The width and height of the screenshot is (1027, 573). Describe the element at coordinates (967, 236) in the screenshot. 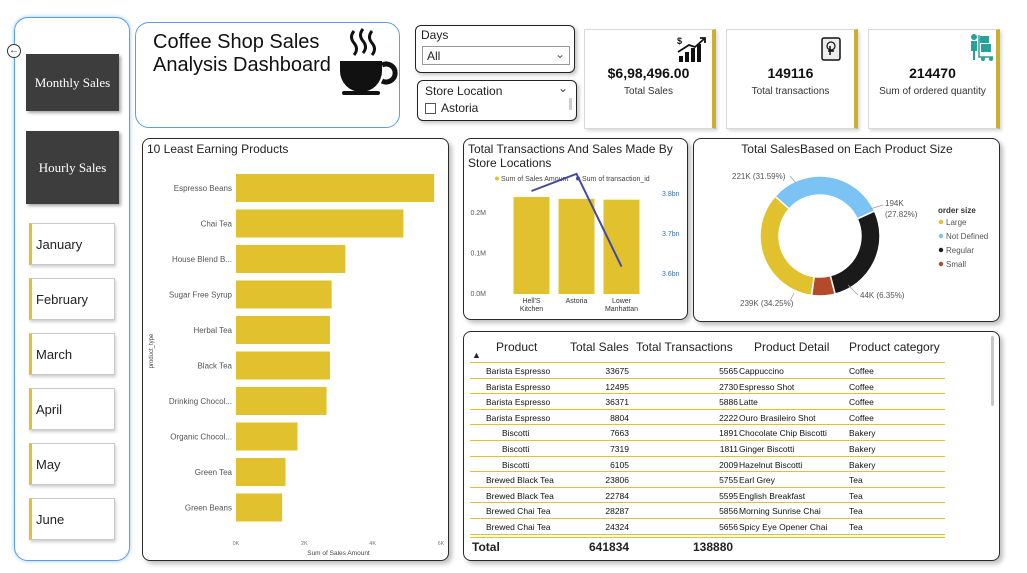

I see `legend-label: Not Defined` at that location.